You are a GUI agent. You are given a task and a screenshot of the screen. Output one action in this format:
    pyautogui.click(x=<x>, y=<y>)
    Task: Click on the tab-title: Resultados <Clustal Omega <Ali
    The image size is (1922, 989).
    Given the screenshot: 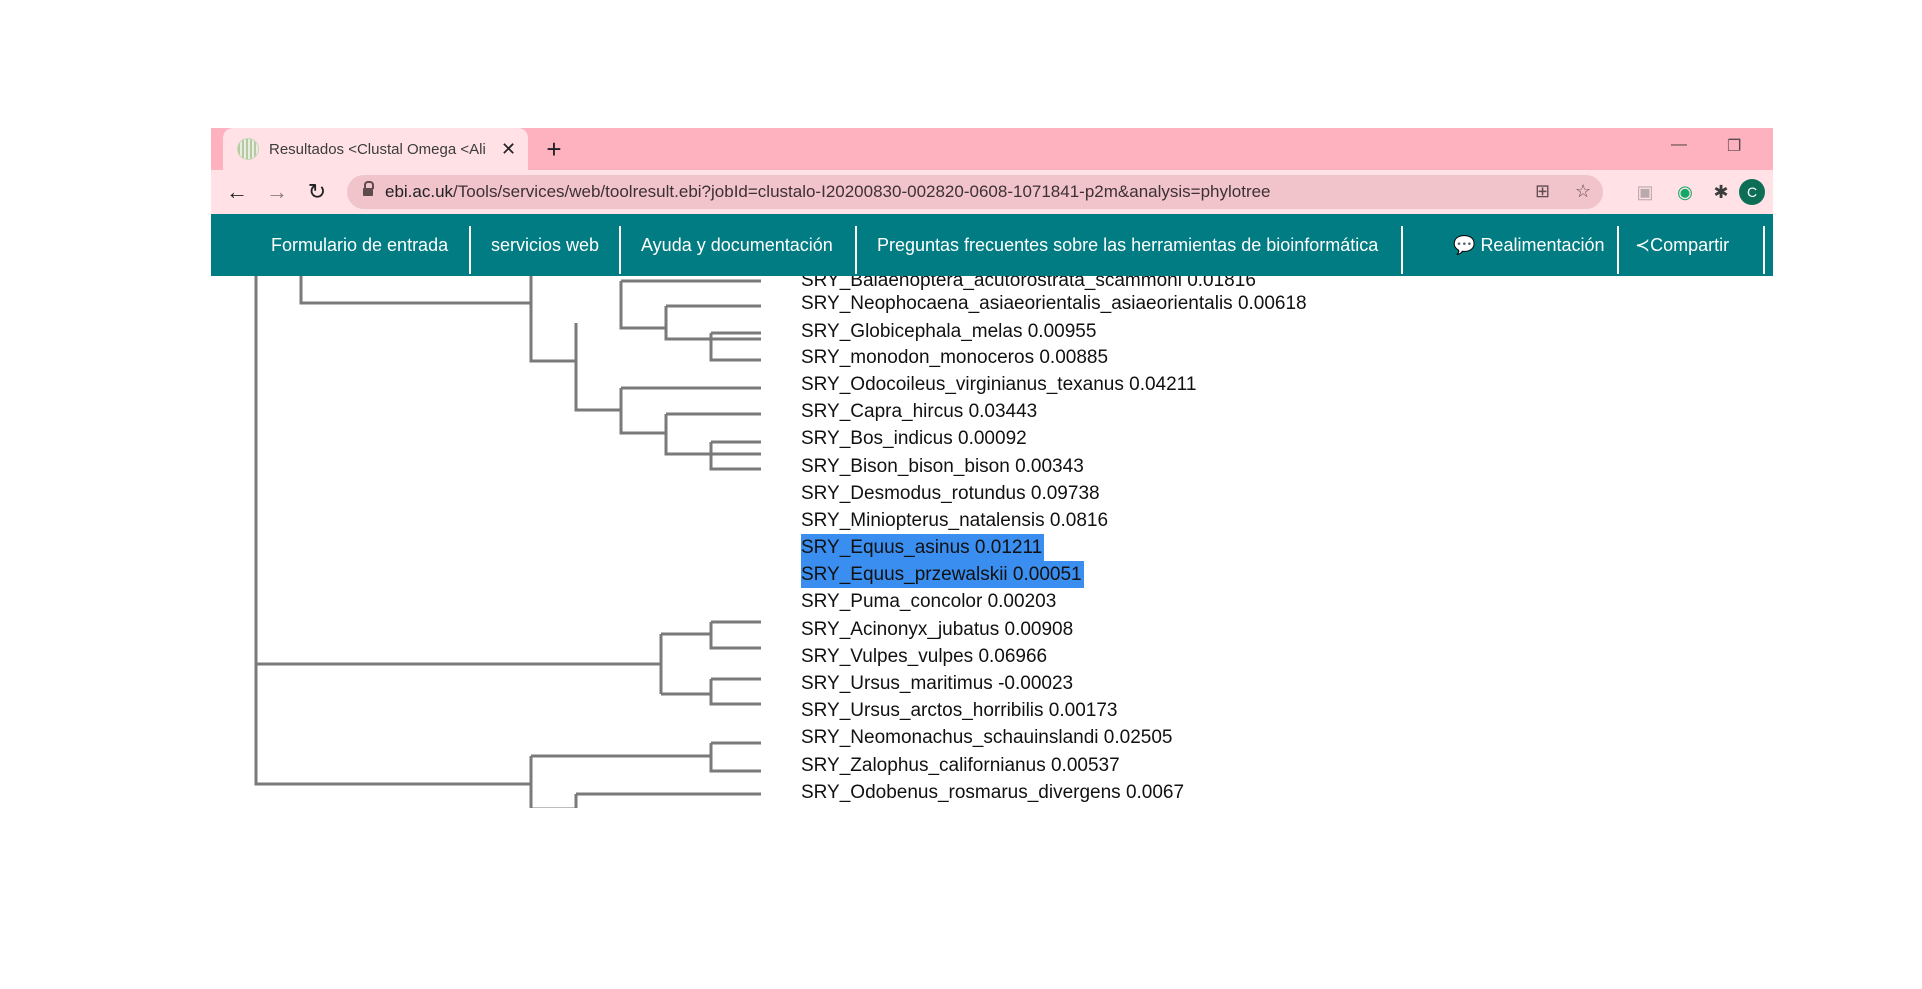 What is the action you would take?
    pyautogui.click(x=377, y=149)
    